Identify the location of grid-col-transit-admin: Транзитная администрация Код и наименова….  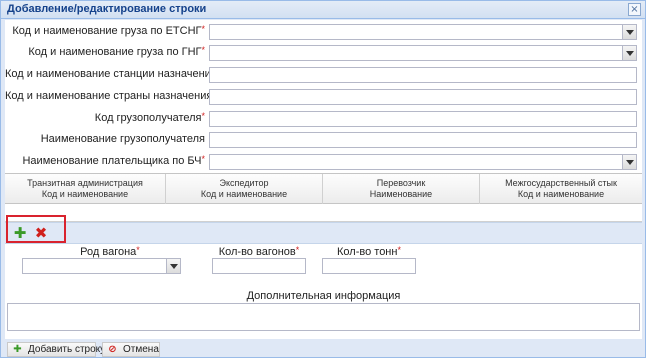
(85, 189).